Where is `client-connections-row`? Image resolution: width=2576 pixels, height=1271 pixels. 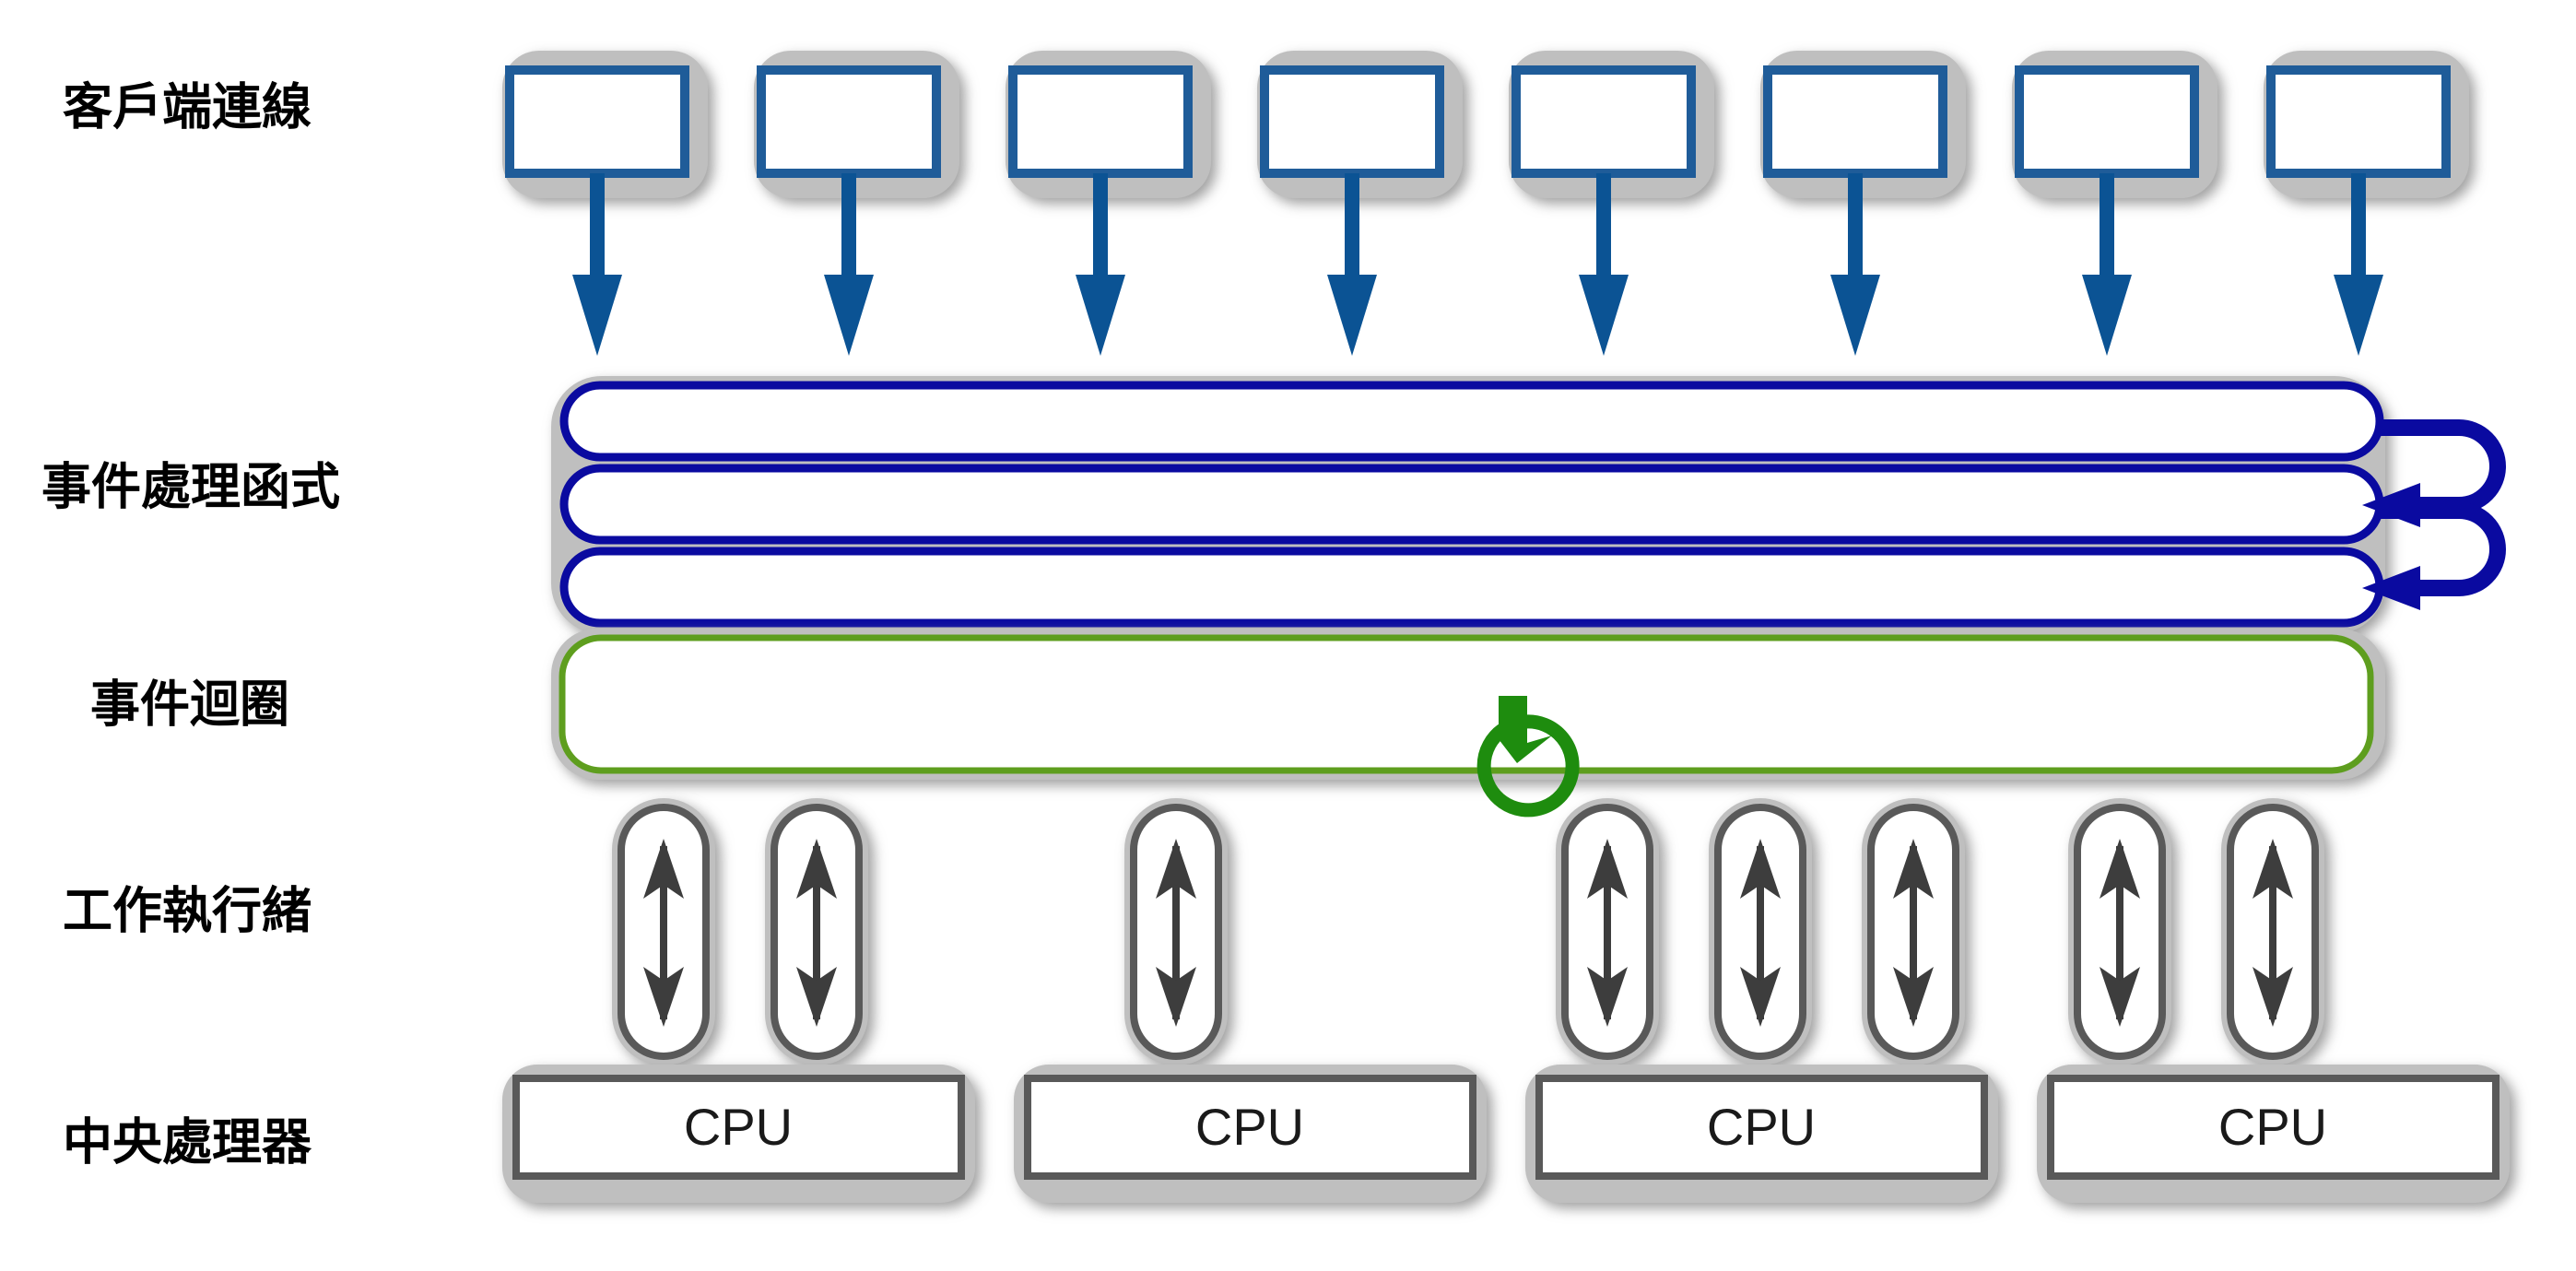
client-connections-row is located at coordinates (1485, 124).